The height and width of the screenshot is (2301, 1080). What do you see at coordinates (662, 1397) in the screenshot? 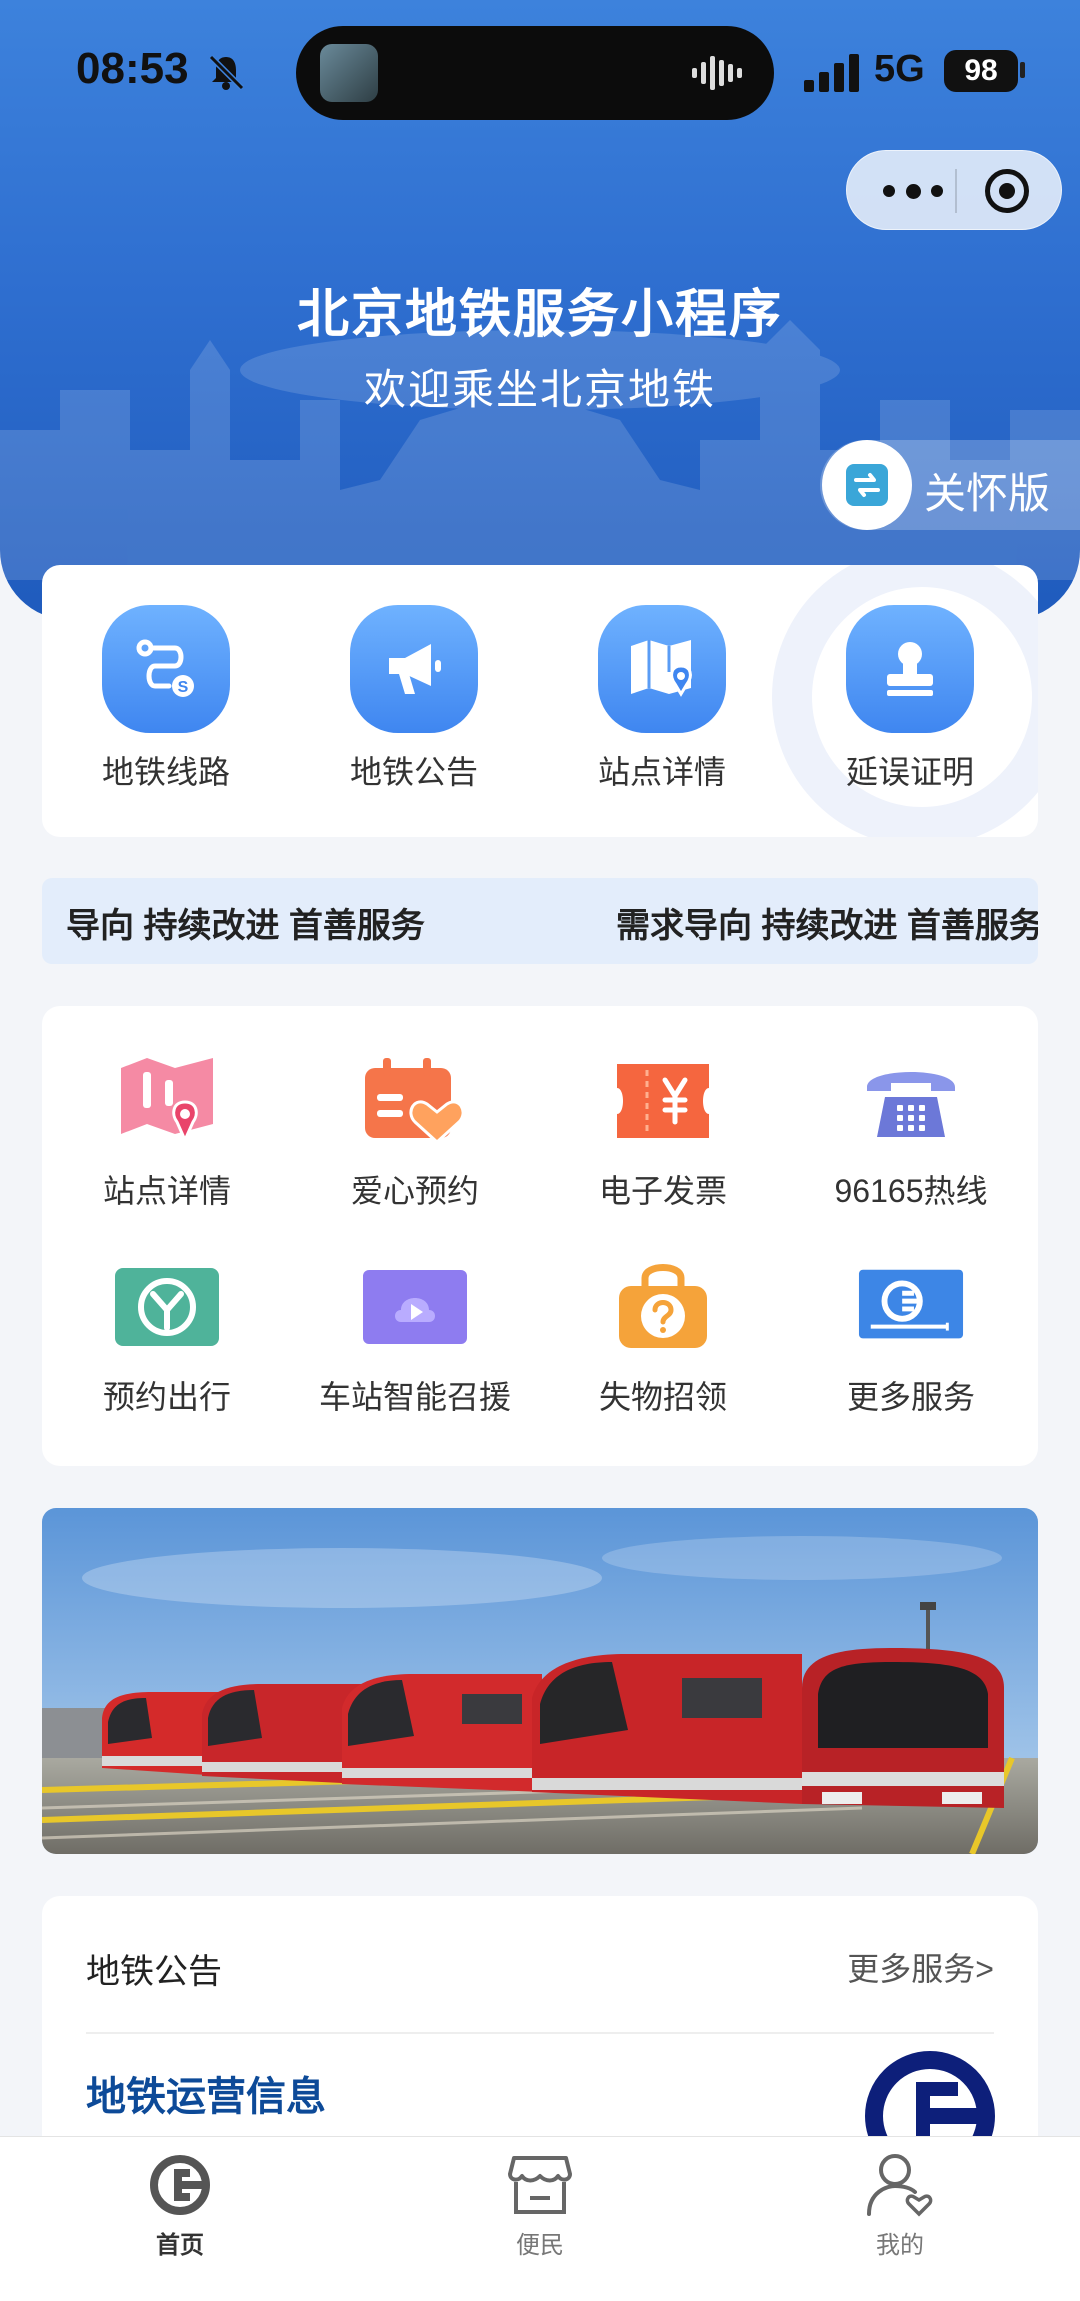
I see `service-label: 失物招领` at bounding box center [662, 1397].